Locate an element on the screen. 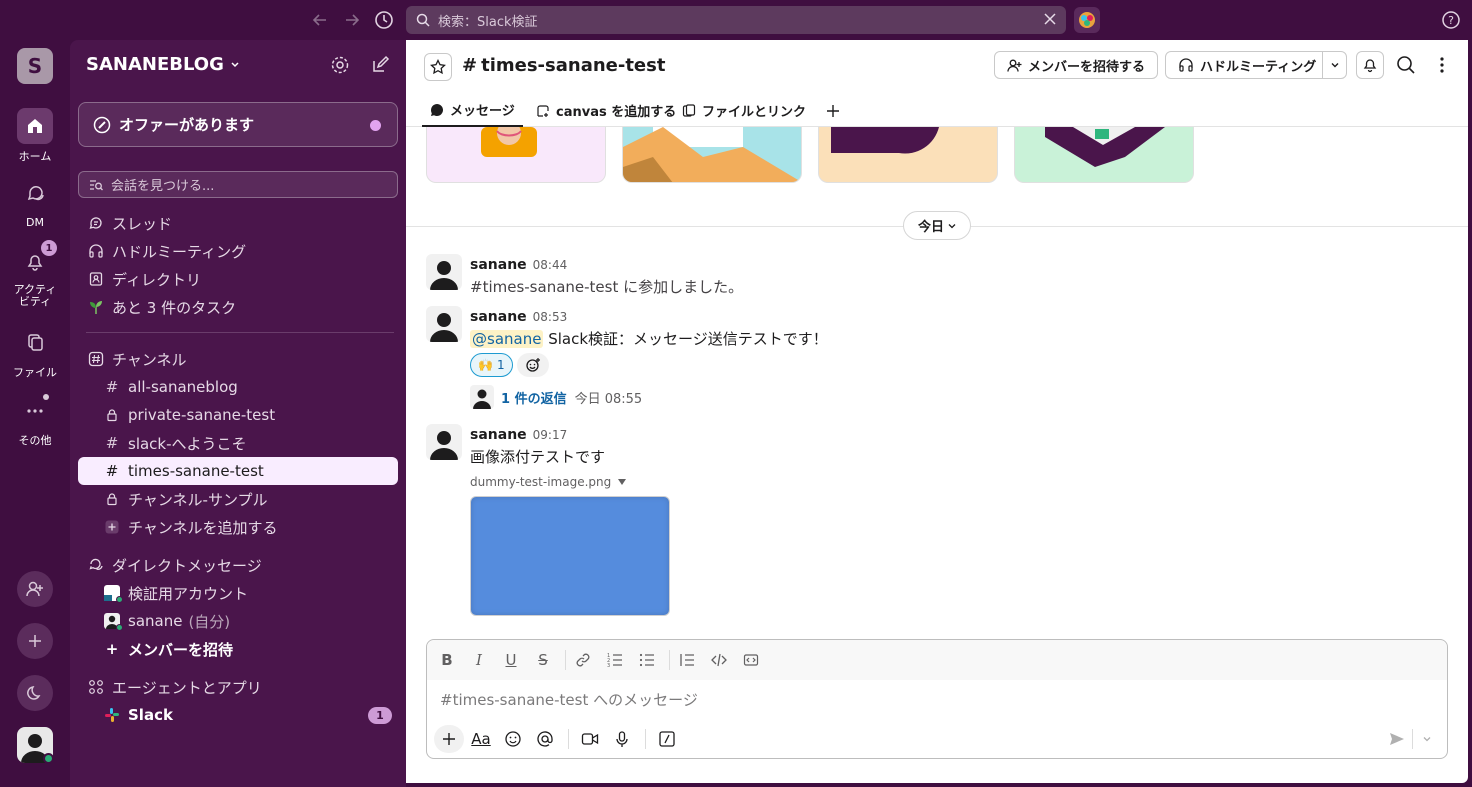 This screenshot has height=787, width=1472. invite-members-button: + メンバーを招待 is located at coordinates (238, 649).